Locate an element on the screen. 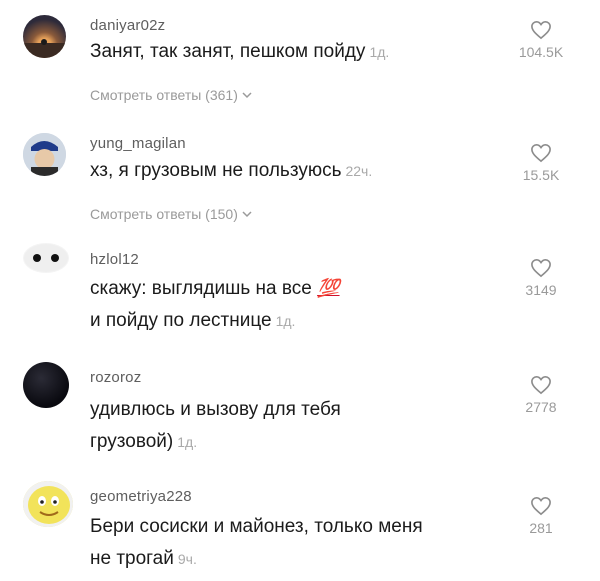 The image size is (600, 581). comment-username: rozoroz is located at coordinates (115, 377).